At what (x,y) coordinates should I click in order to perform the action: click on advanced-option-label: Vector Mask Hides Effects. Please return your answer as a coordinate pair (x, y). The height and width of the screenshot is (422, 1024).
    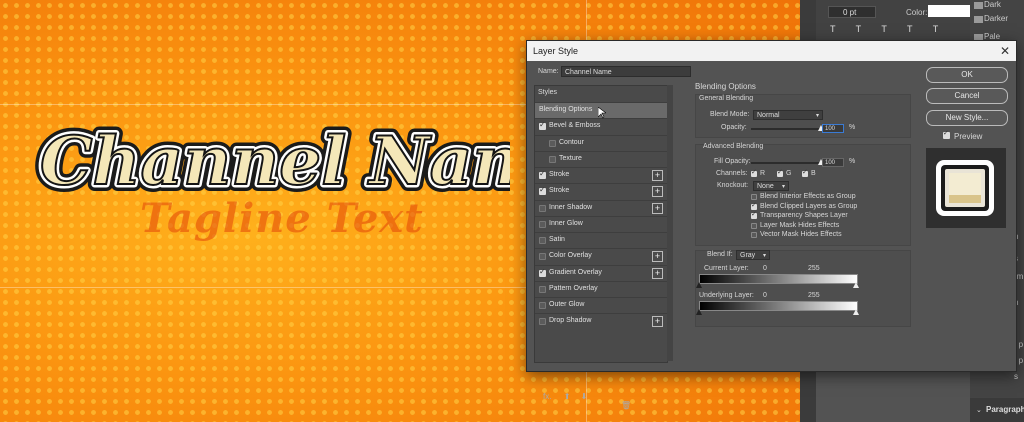
    Looking at the image, I should click on (801, 234).